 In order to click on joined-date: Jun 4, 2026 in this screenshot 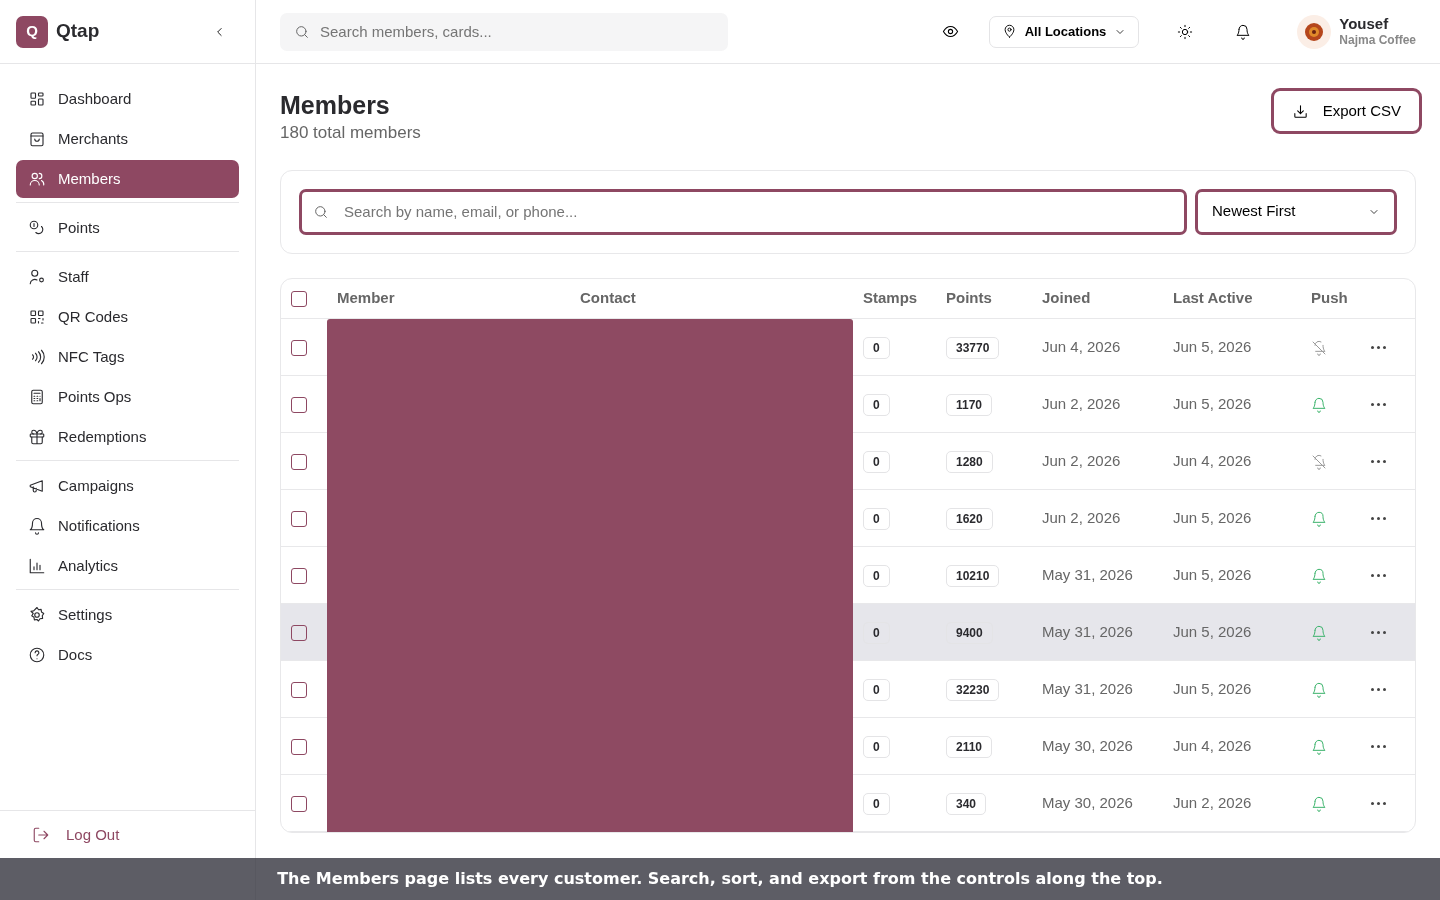, I will do `click(1097, 347)`.